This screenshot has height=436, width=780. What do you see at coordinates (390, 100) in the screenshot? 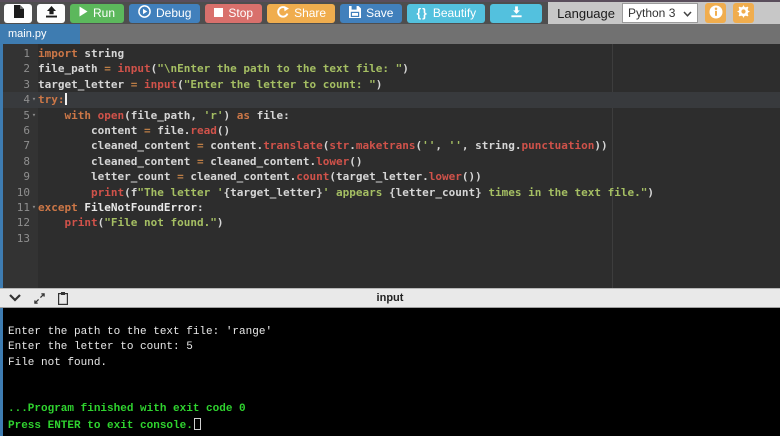
I see `code-line: 4 ▾ try:` at bounding box center [390, 100].